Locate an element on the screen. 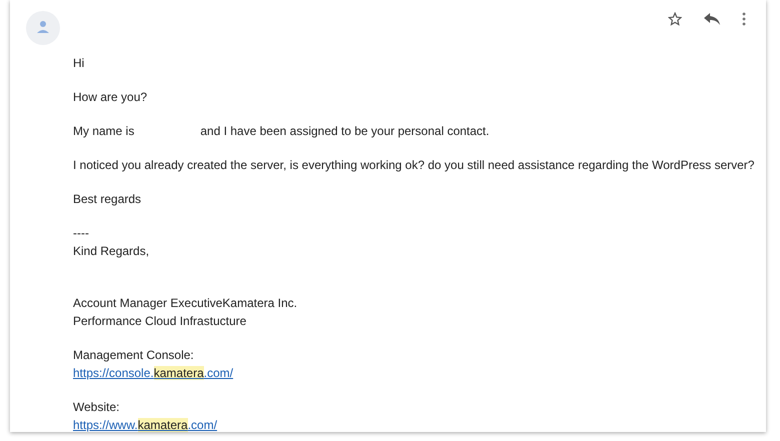  message-text: I noticed you already created the server, is everything working ok? do you still need assistance regarding the WordPress server? is located at coordinates (413, 165).